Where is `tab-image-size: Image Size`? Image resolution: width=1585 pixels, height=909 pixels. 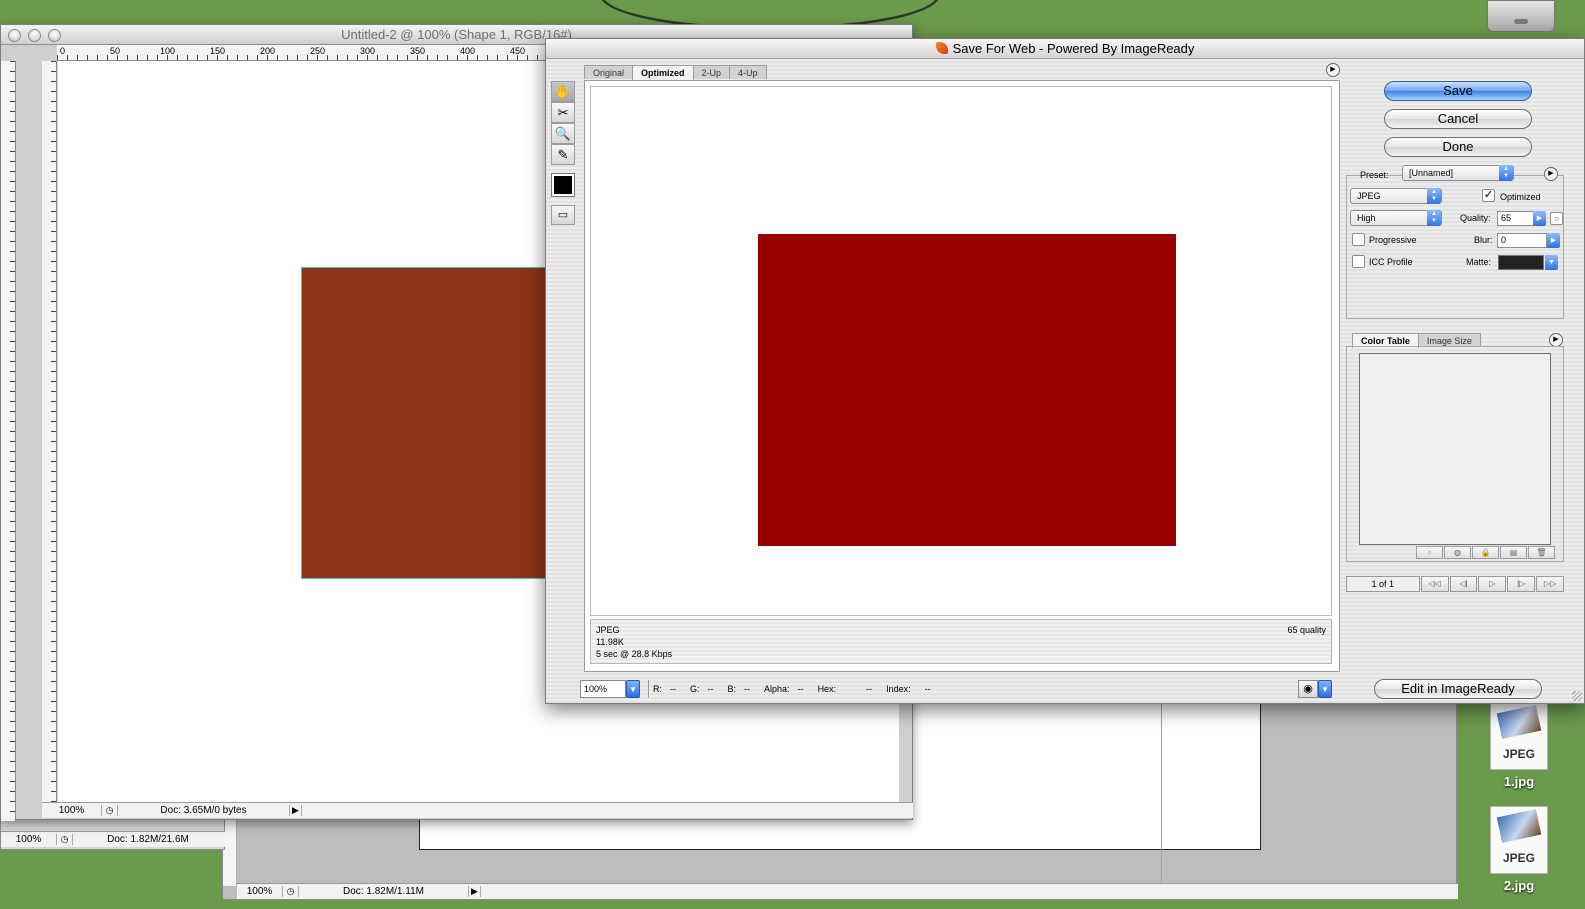 tab-image-size: Image Size is located at coordinates (1449, 340).